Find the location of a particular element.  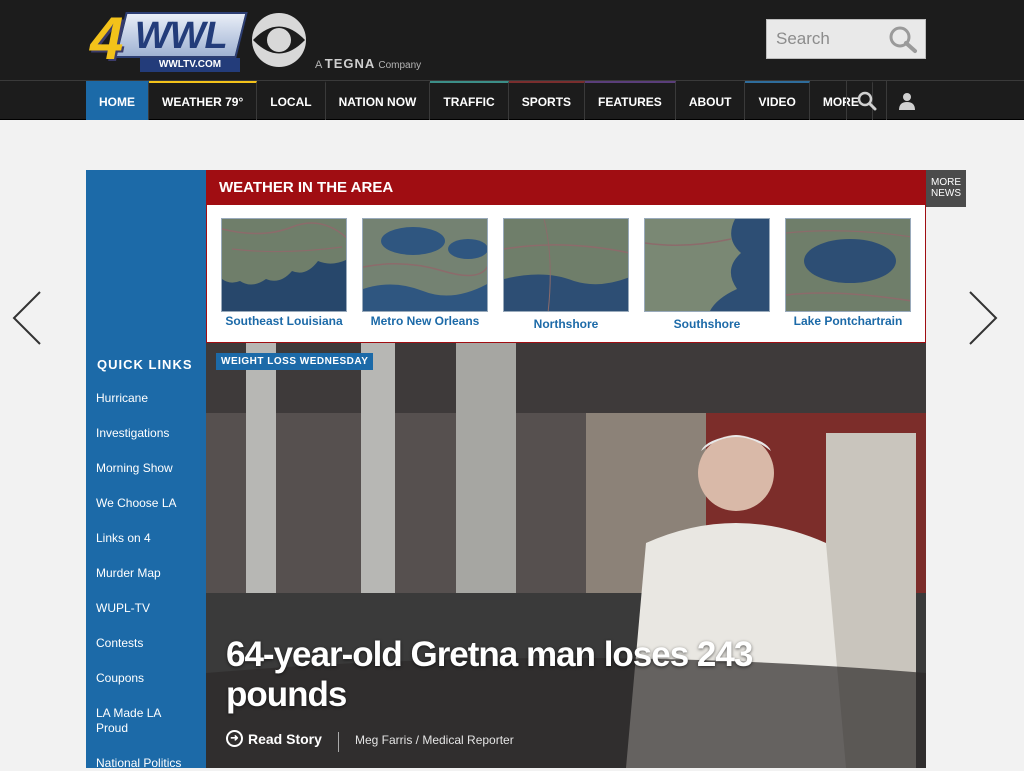

tagline-brand: TEGNA is located at coordinates (350, 63).